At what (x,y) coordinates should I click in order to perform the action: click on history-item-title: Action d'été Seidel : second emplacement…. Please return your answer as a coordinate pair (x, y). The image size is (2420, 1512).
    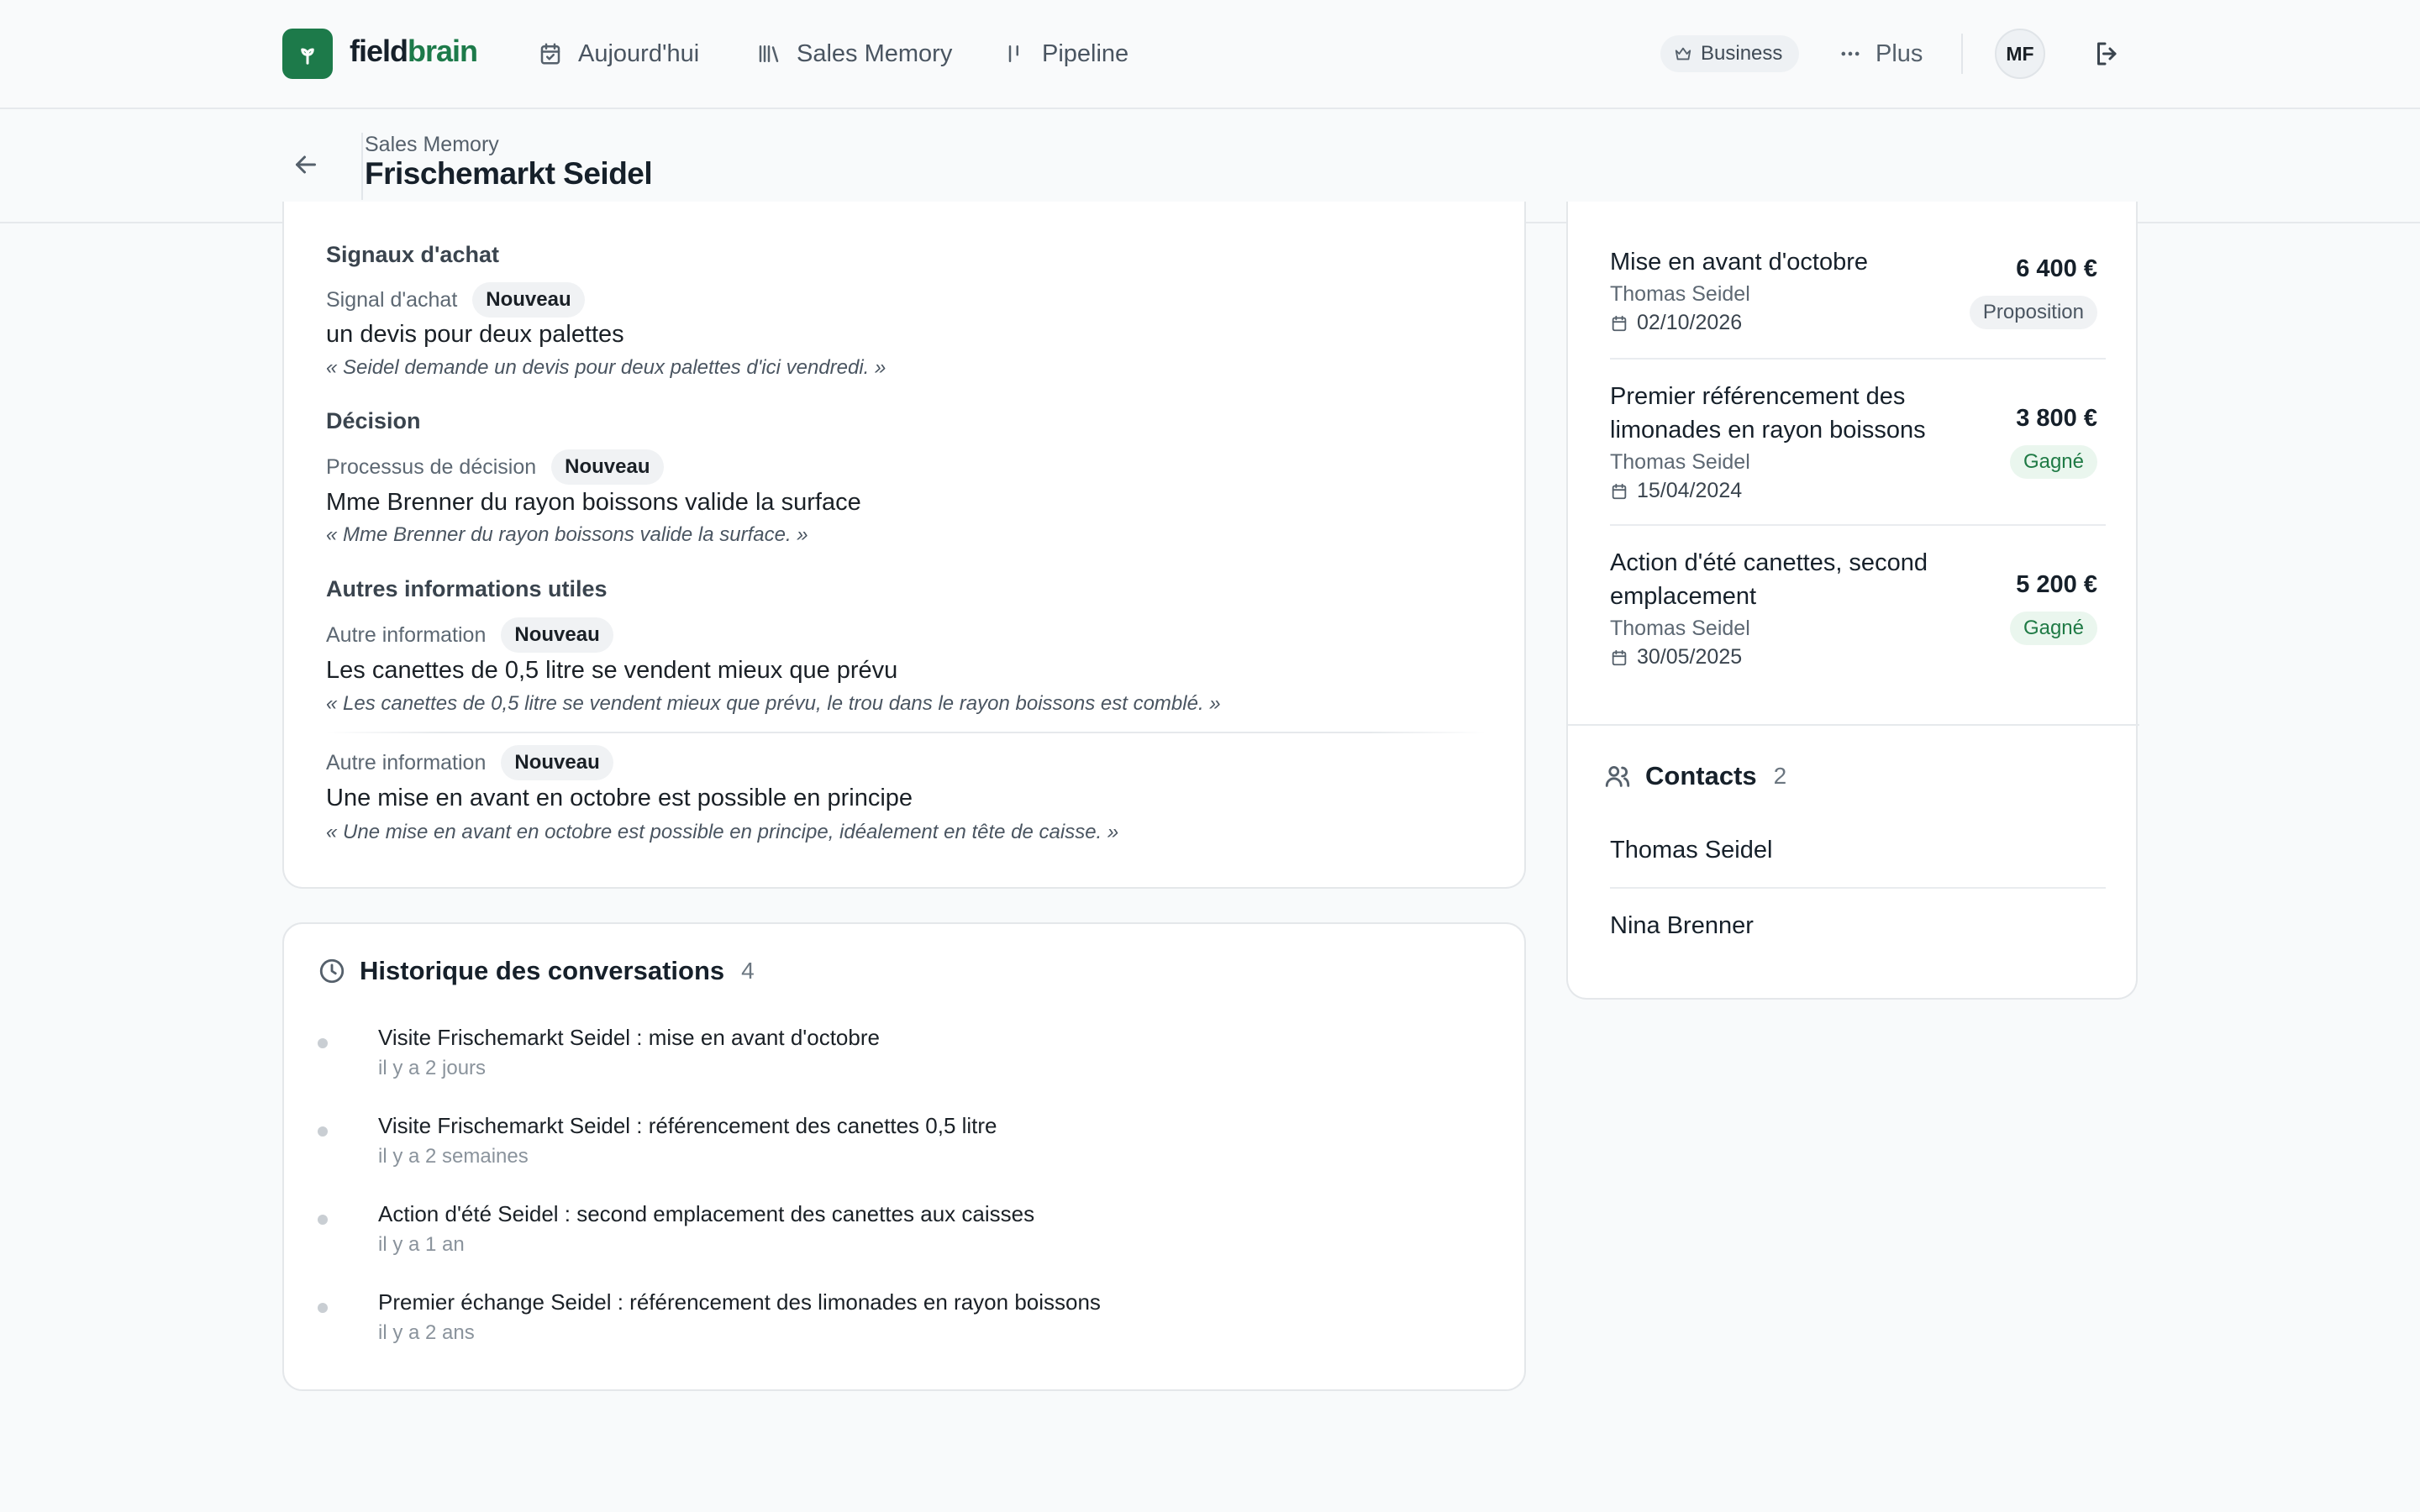
    Looking at the image, I should click on (706, 1213).